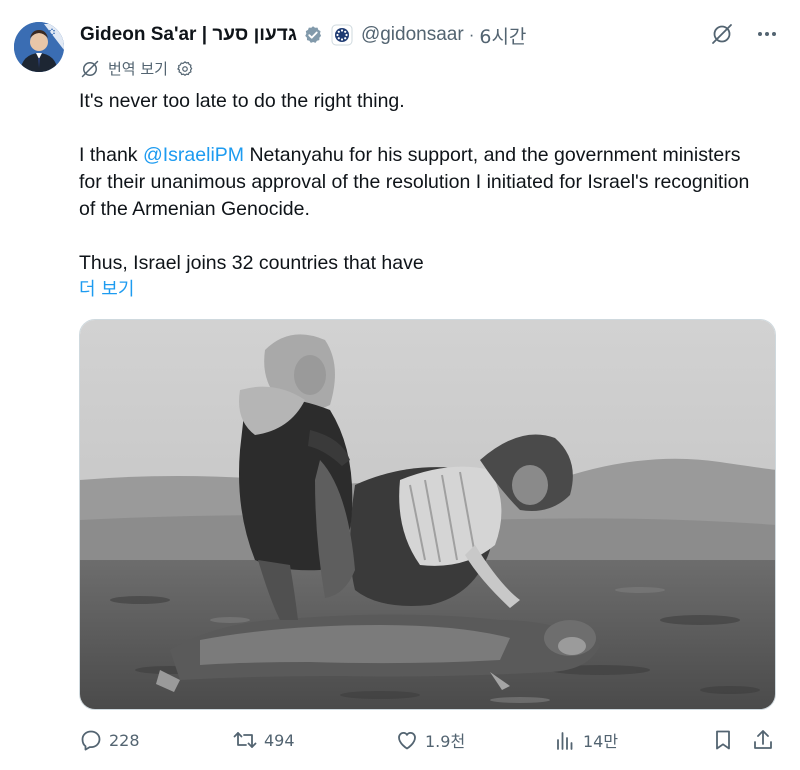 This screenshot has height=770, width=800. I want to click on author-handle: @gidonsaar, so click(412, 35).